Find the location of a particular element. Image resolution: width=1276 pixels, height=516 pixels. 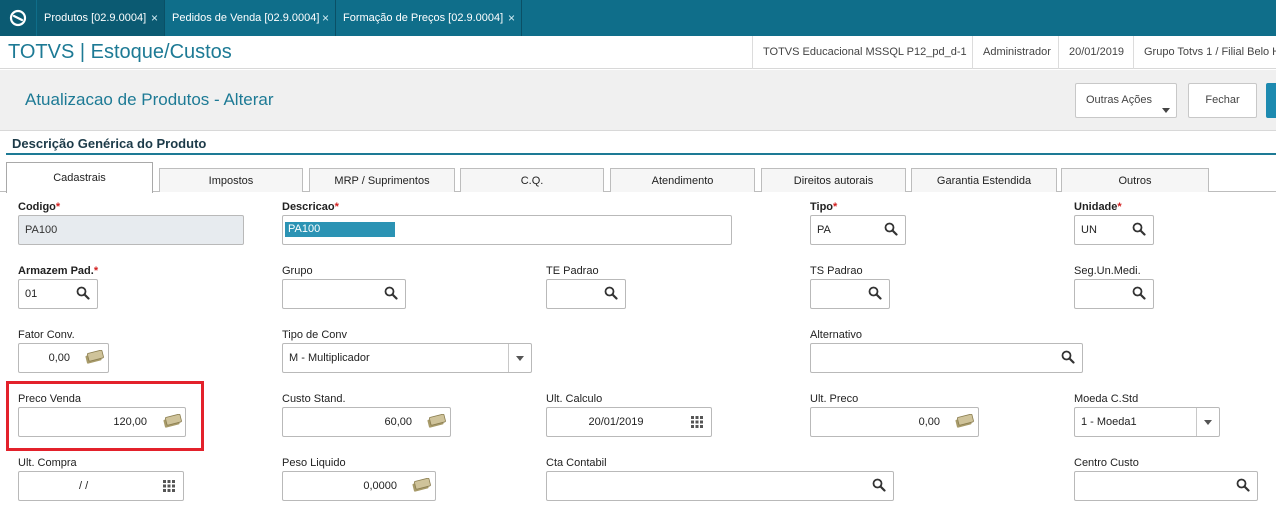

tab-outros: Outros is located at coordinates (1135, 180).